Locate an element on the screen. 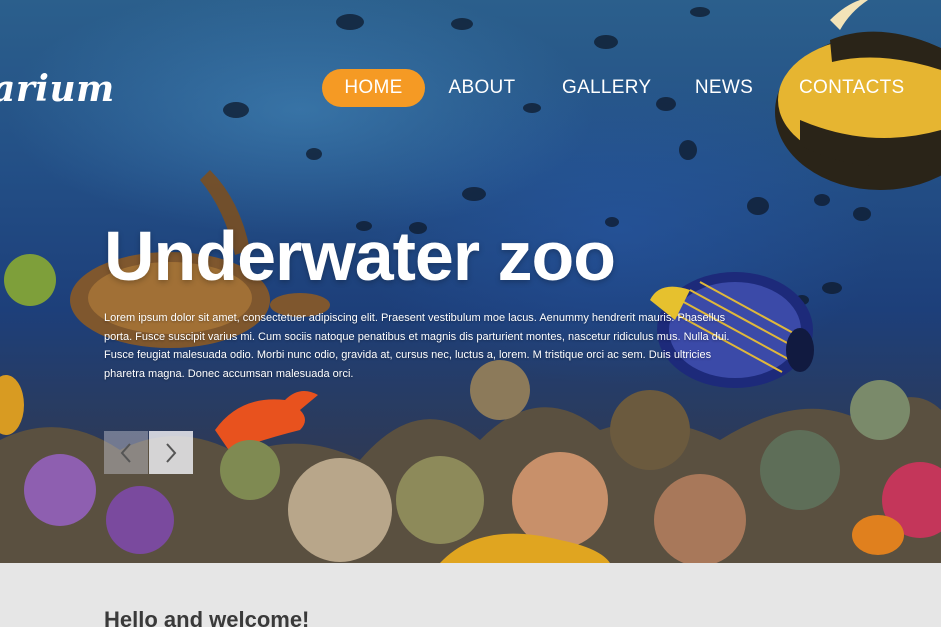 The height and width of the screenshot is (627, 941). slider-prev-button is located at coordinates (126, 452).